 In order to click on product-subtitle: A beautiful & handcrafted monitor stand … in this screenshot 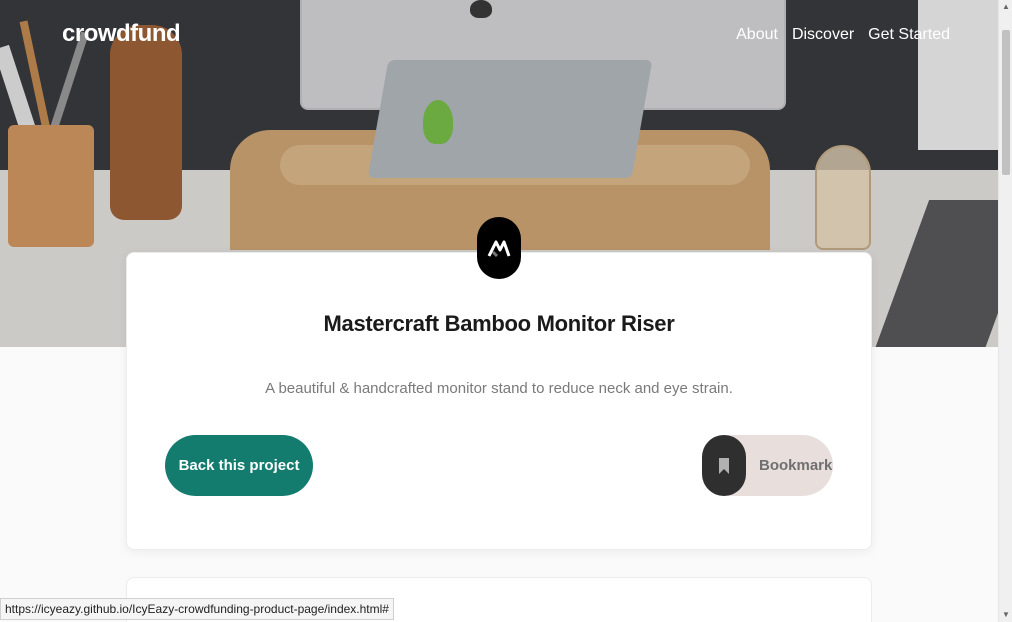, I will do `click(499, 388)`.